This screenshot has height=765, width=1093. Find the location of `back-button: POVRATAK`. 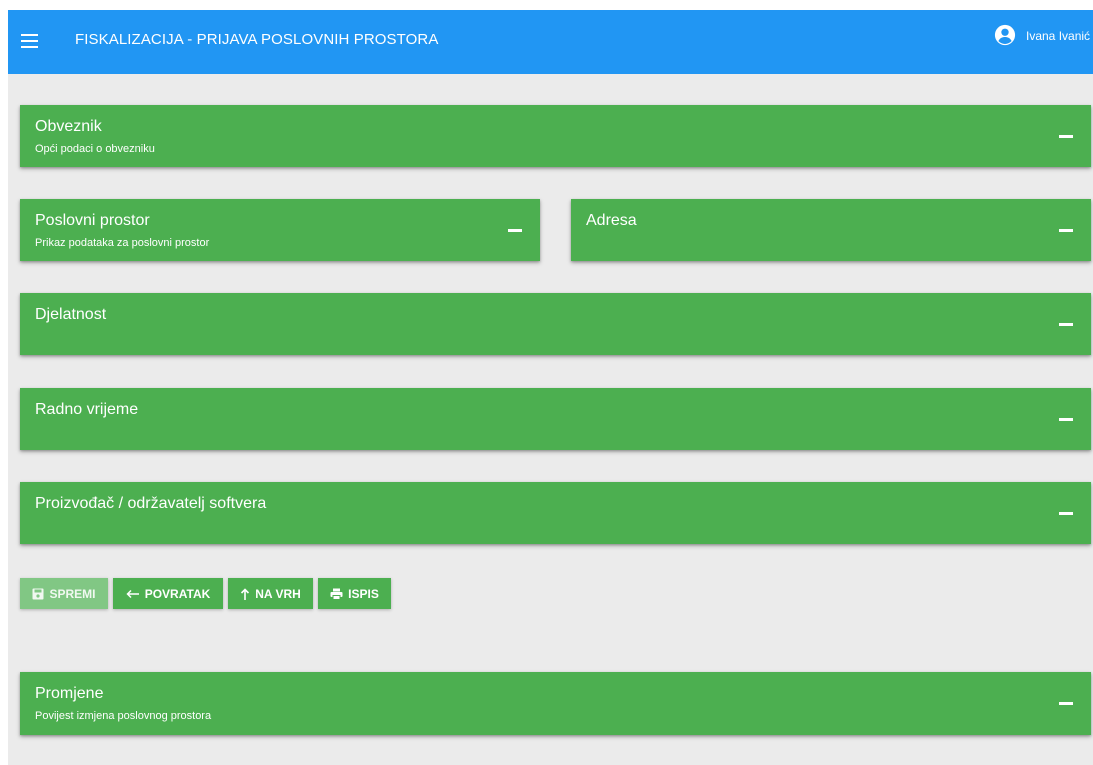

back-button: POVRATAK is located at coordinates (168, 593).